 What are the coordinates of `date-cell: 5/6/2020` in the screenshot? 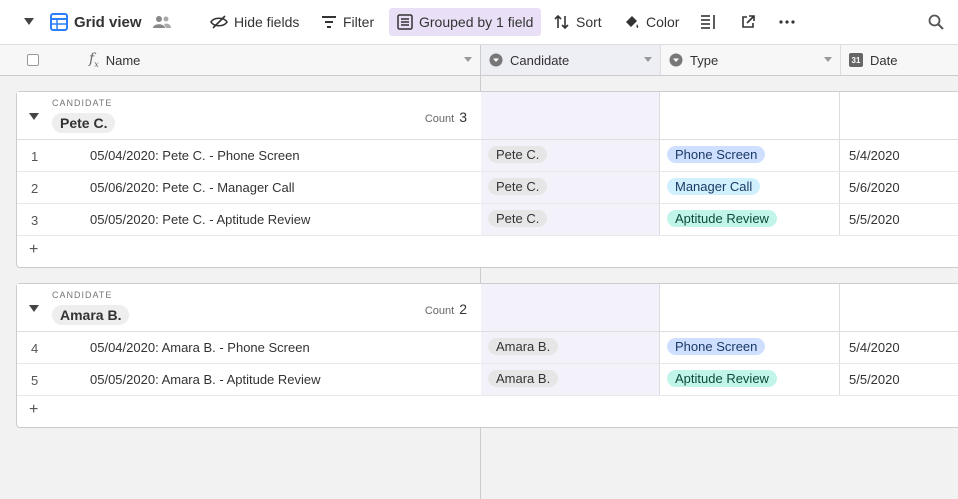 It's located at (874, 187).